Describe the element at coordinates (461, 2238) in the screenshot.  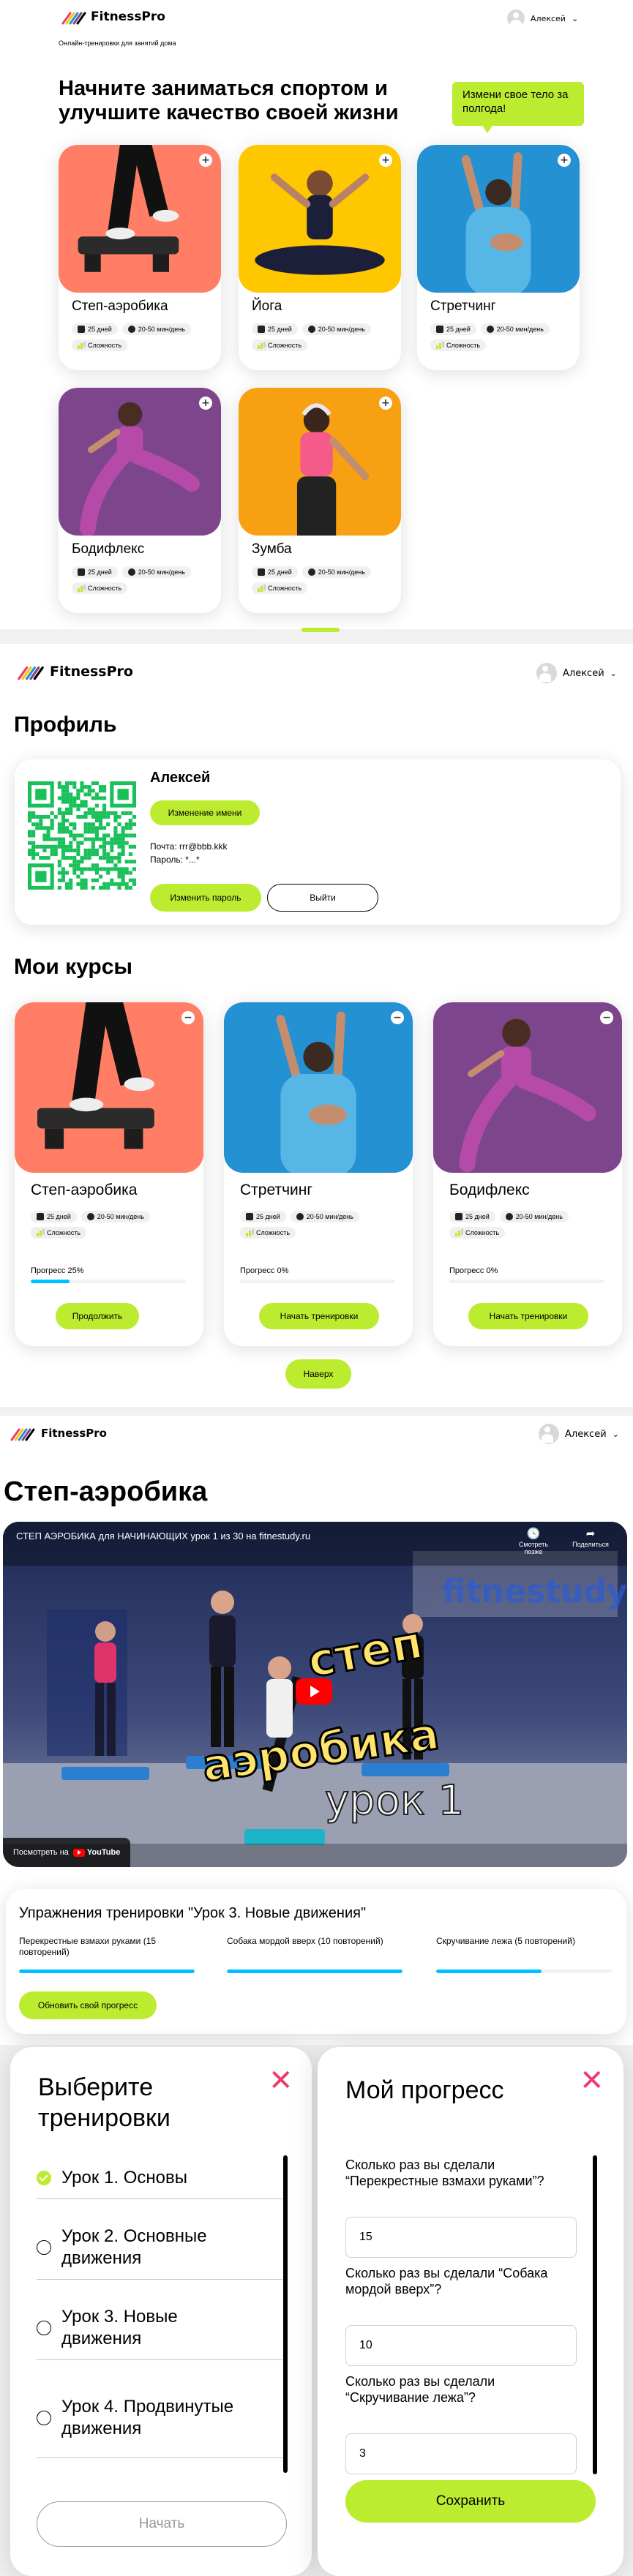
I see `question-input: 15` at that location.